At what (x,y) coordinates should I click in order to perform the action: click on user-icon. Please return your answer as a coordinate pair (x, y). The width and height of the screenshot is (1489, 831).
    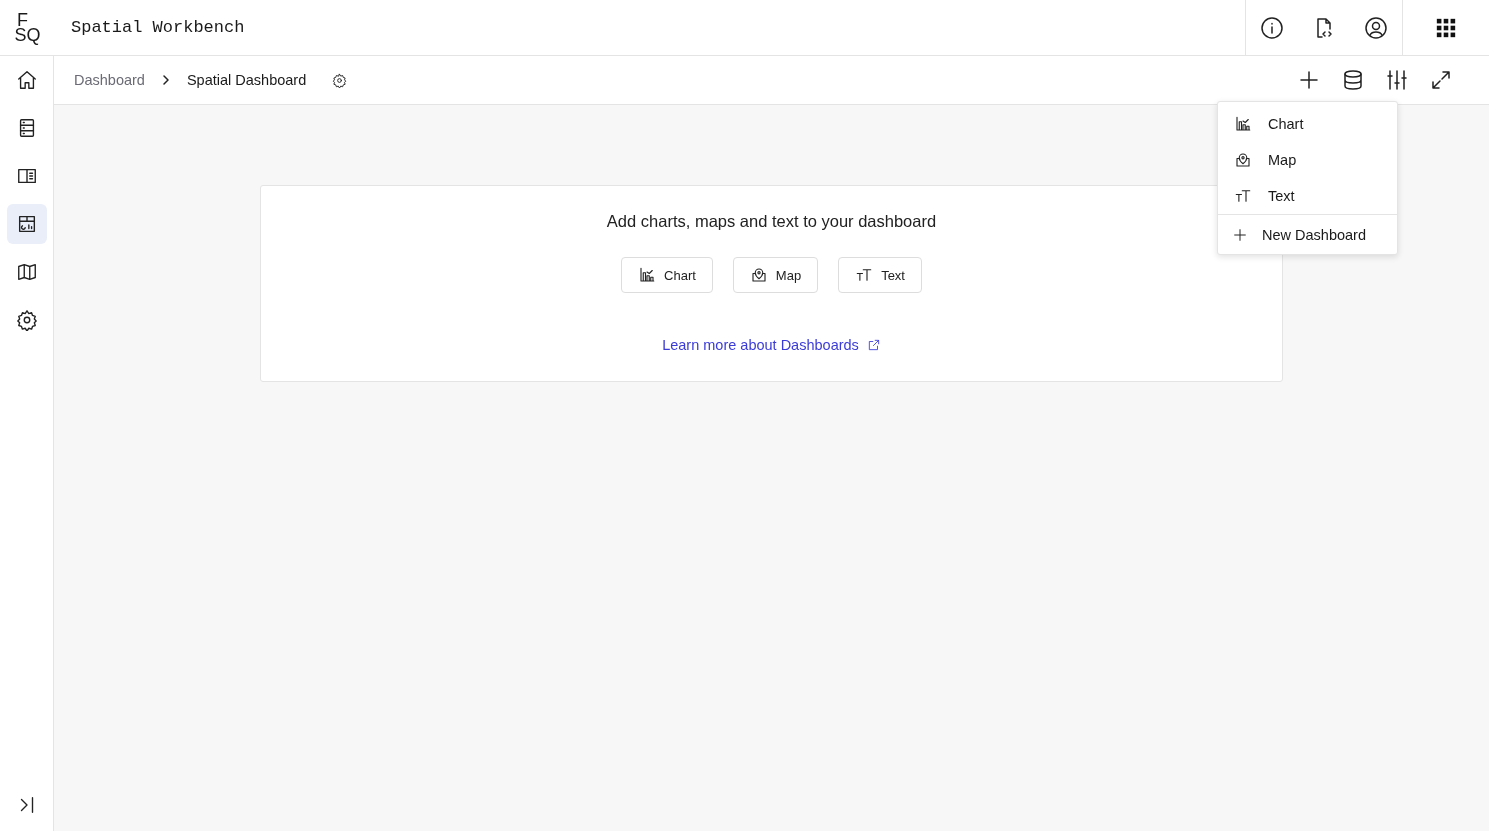
    Looking at the image, I should click on (1376, 27).